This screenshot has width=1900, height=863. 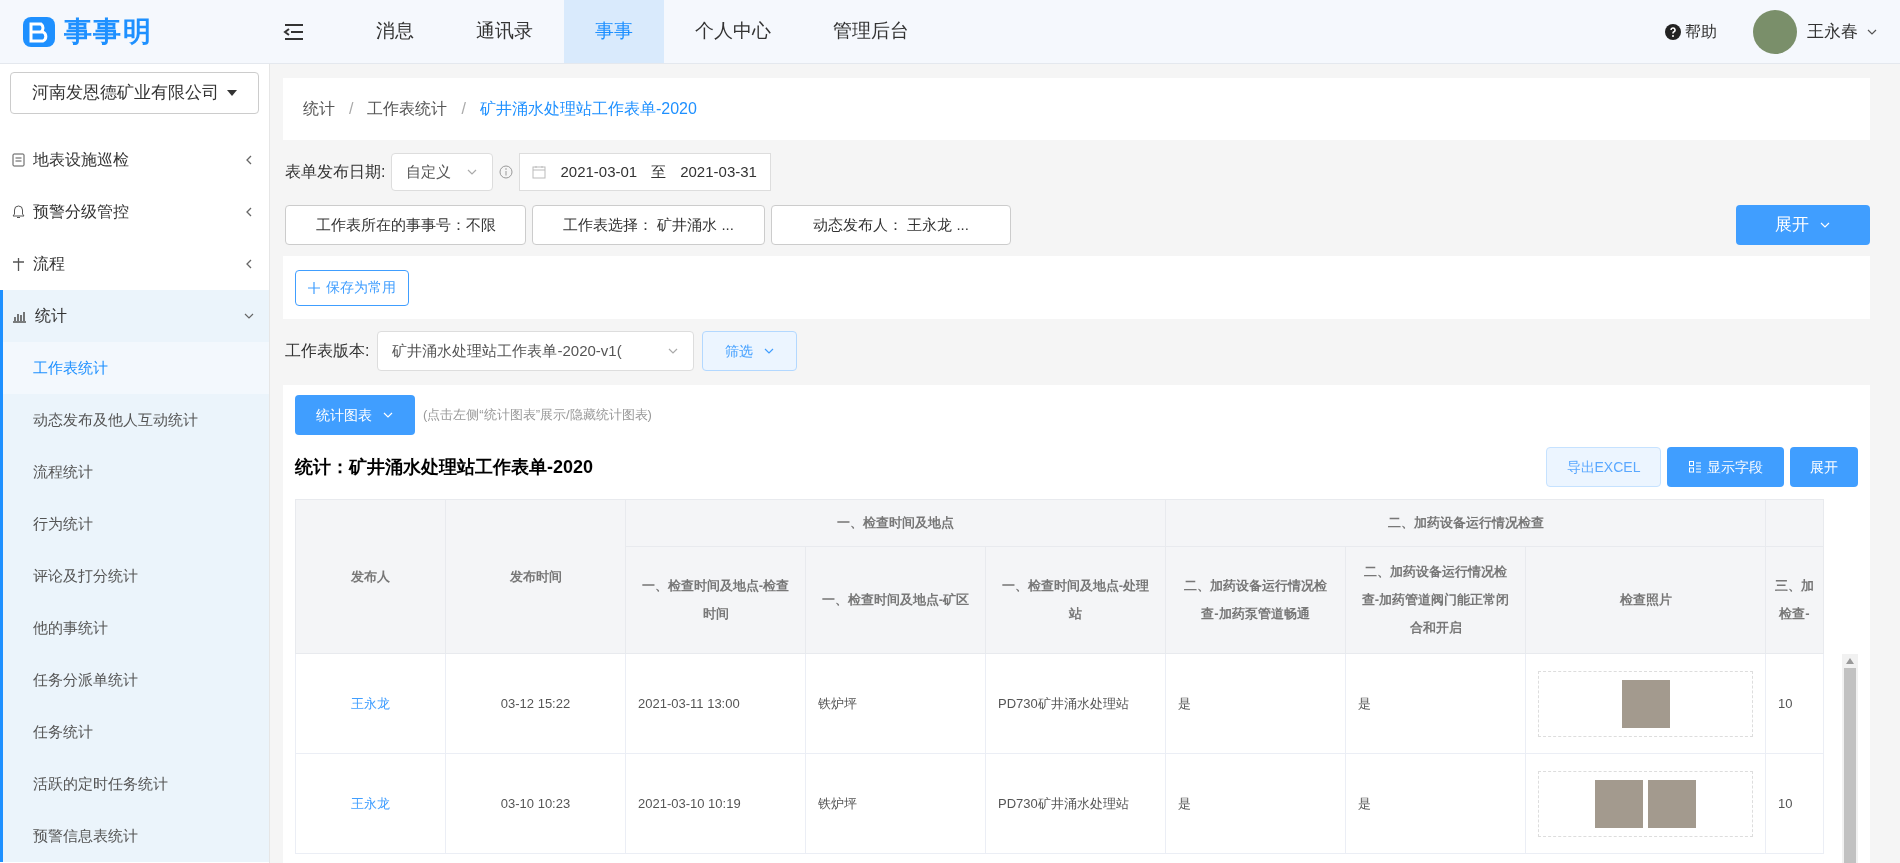 What do you see at coordinates (445, 467) in the screenshot?
I see `stats-title: 统计：矿井涌水处理站工作表单-2020` at bounding box center [445, 467].